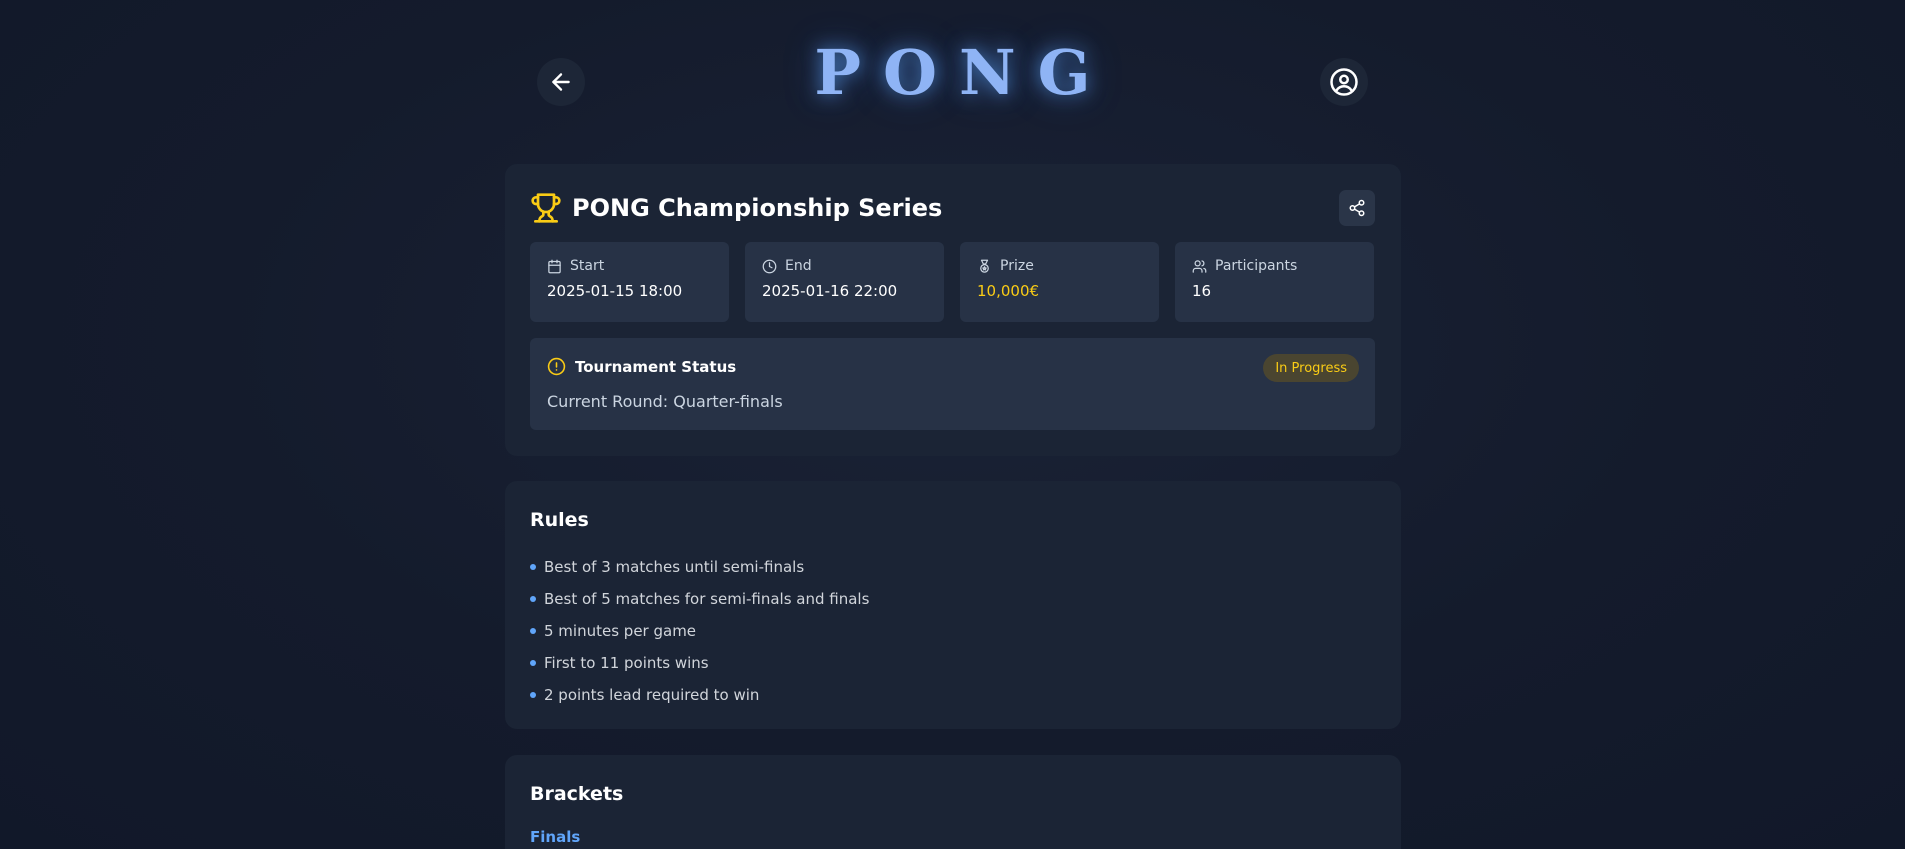 This screenshot has width=1905, height=849. I want to click on rule-text: Best of 3 matches until semi-finals, so click(674, 567).